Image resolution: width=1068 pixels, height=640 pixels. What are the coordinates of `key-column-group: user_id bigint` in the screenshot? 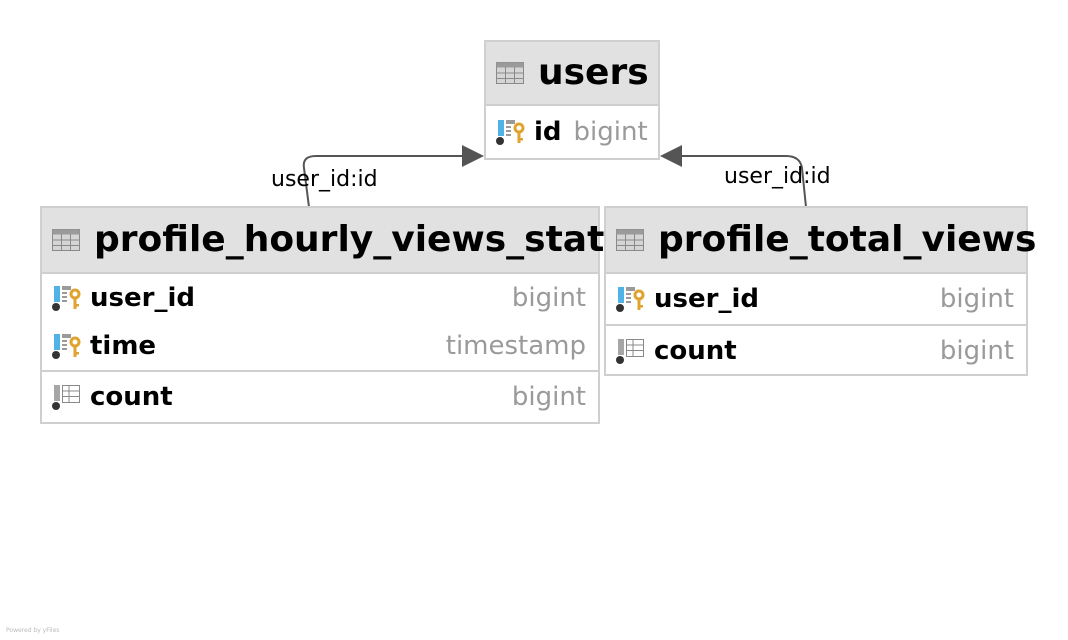 It's located at (816, 299).